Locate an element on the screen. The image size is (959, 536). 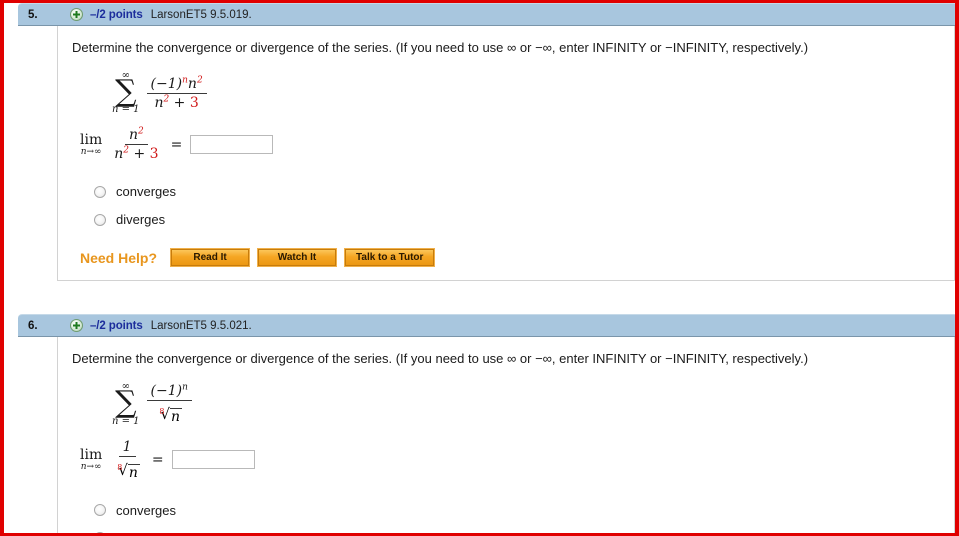
problem-number: 5. is located at coordinates (33, 14).